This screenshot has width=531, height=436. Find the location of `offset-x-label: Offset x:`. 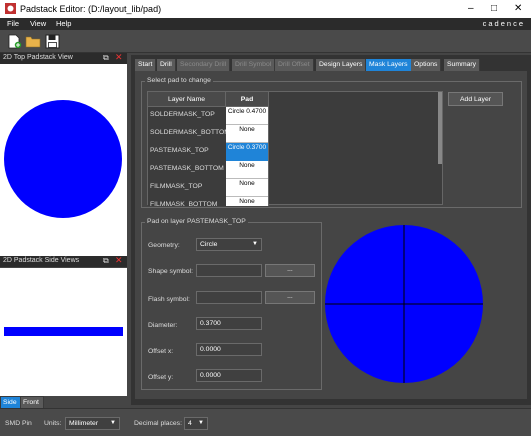

offset-x-label: Offset x: is located at coordinates (161, 351).